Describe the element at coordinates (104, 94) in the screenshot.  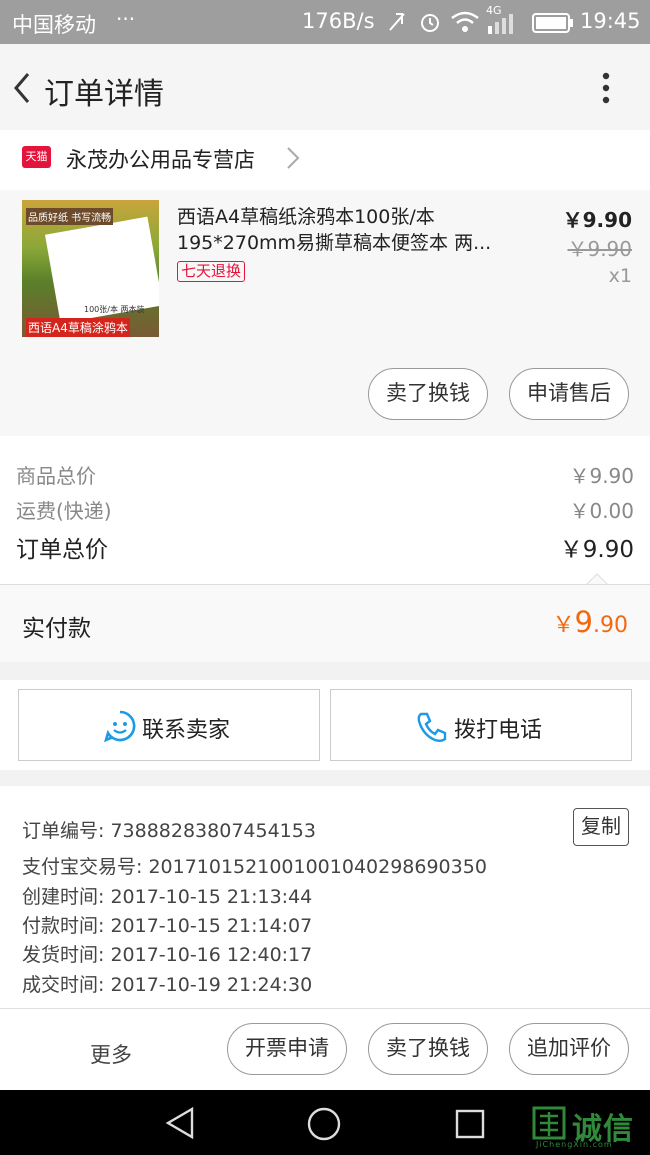
I see `page-title: 订单详情` at that location.